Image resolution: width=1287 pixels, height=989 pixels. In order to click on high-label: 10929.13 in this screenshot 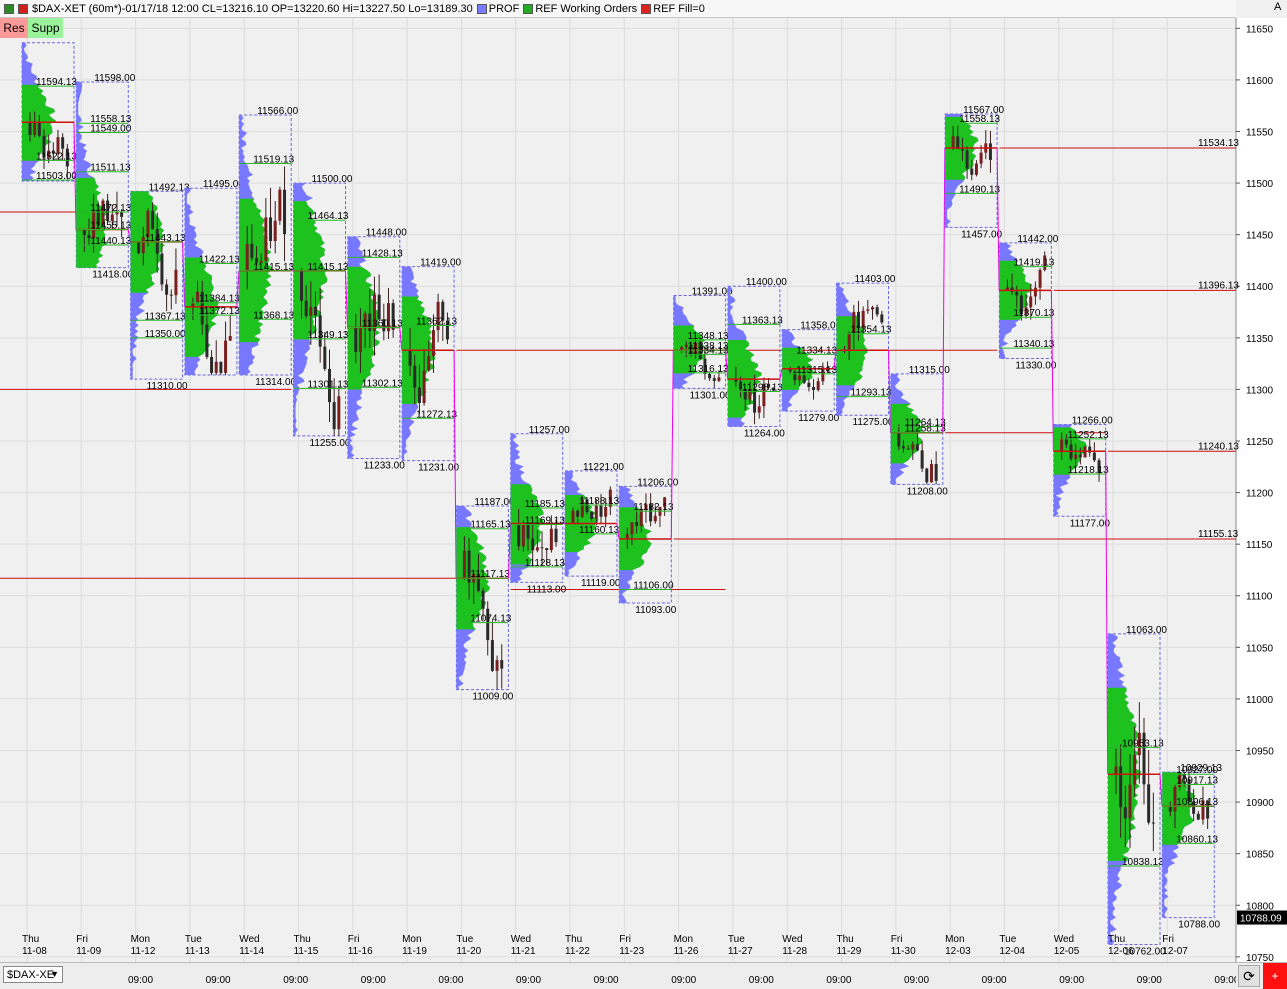, I will do `click(1201, 768)`.